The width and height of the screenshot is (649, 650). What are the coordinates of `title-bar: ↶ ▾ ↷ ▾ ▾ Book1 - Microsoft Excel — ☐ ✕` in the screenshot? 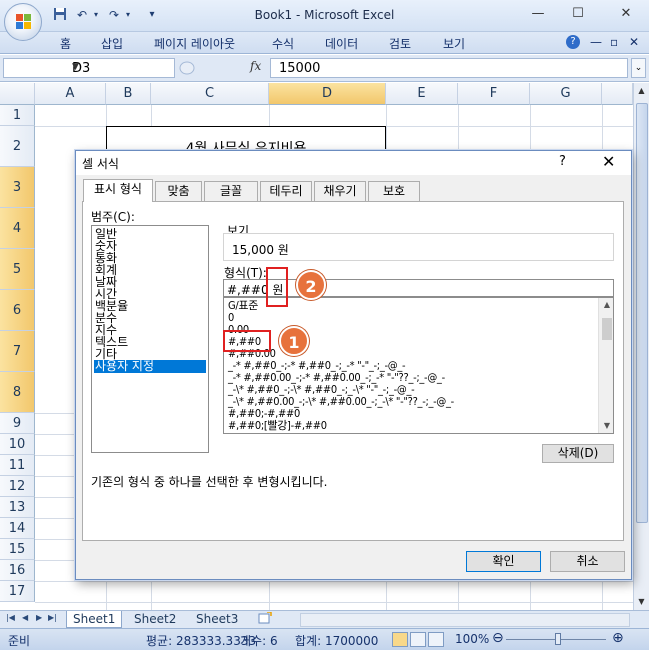 It's located at (324, 20).